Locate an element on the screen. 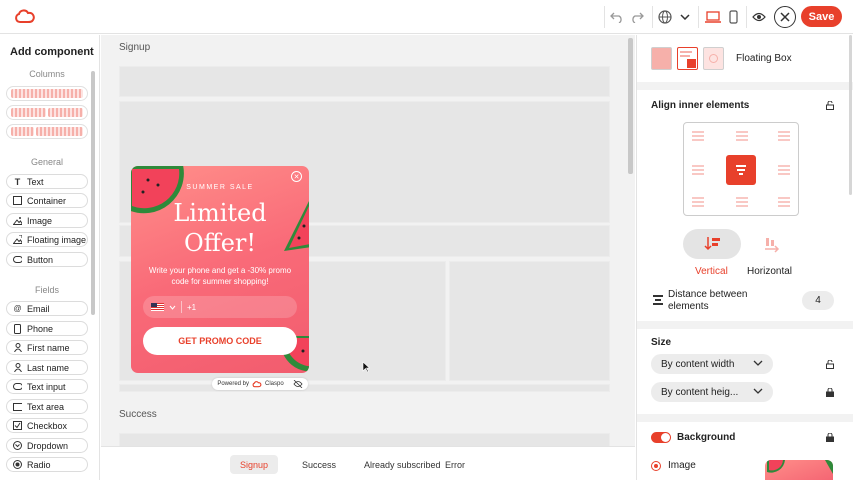 The width and height of the screenshot is (853, 480). column-three-item is located at coordinates (47, 131).